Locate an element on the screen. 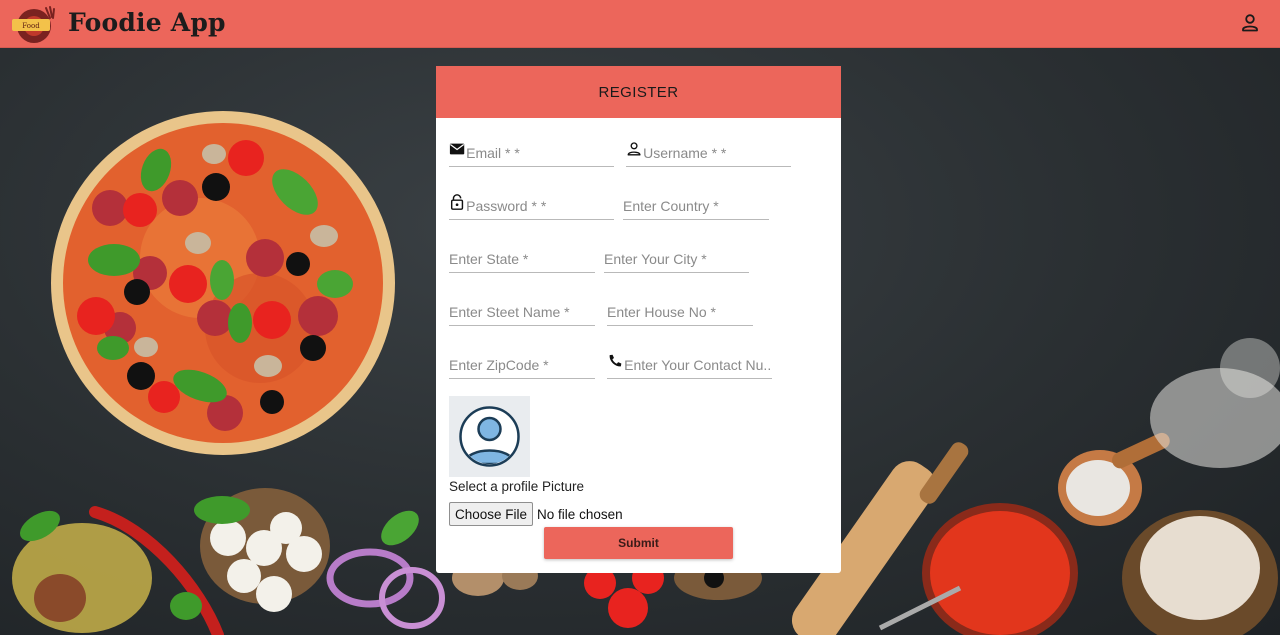  pizza-illustration is located at coordinates (223, 283).